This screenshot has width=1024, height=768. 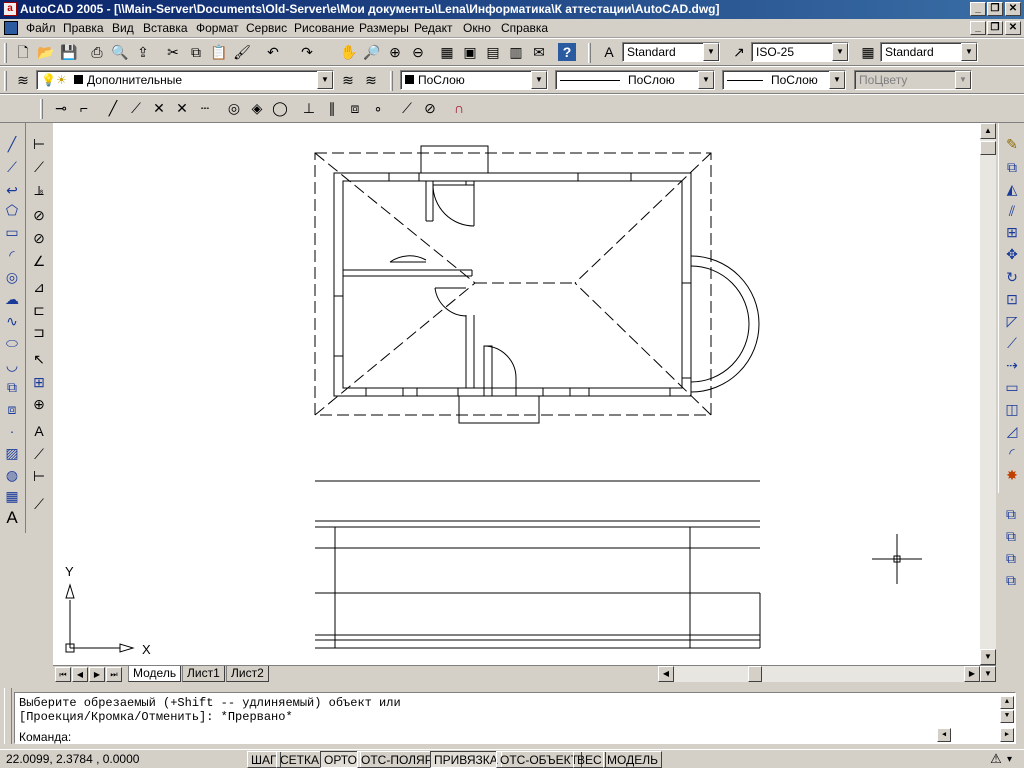 What do you see at coordinates (1012, 409) in the screenshot?
I see `break-icon: ◫` at bounding box center [1012, 409].